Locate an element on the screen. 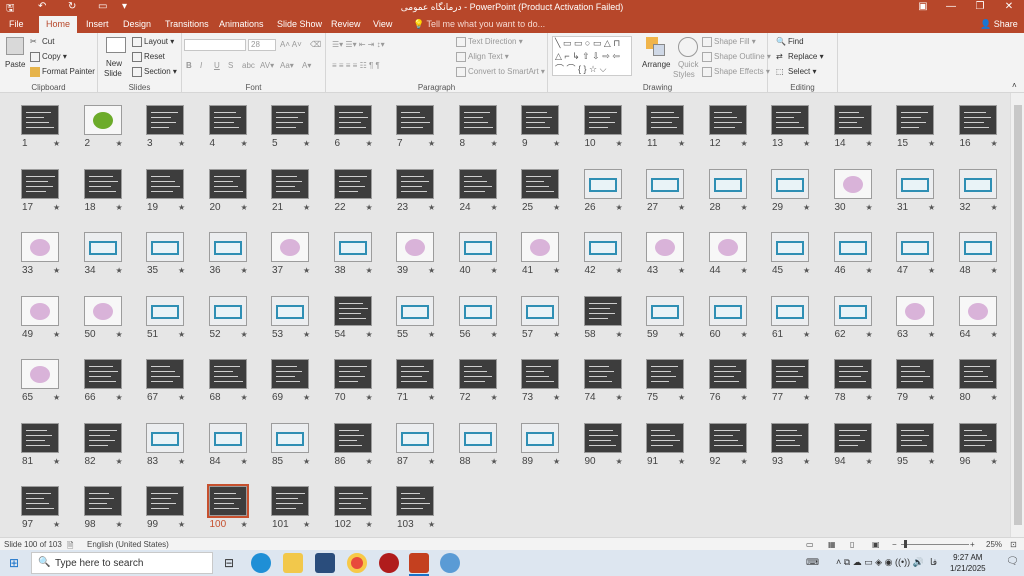 The height and width of the screenshot is (576, 1024). fit-window-icon: ⊡ is located at coordinates (1013, 544).